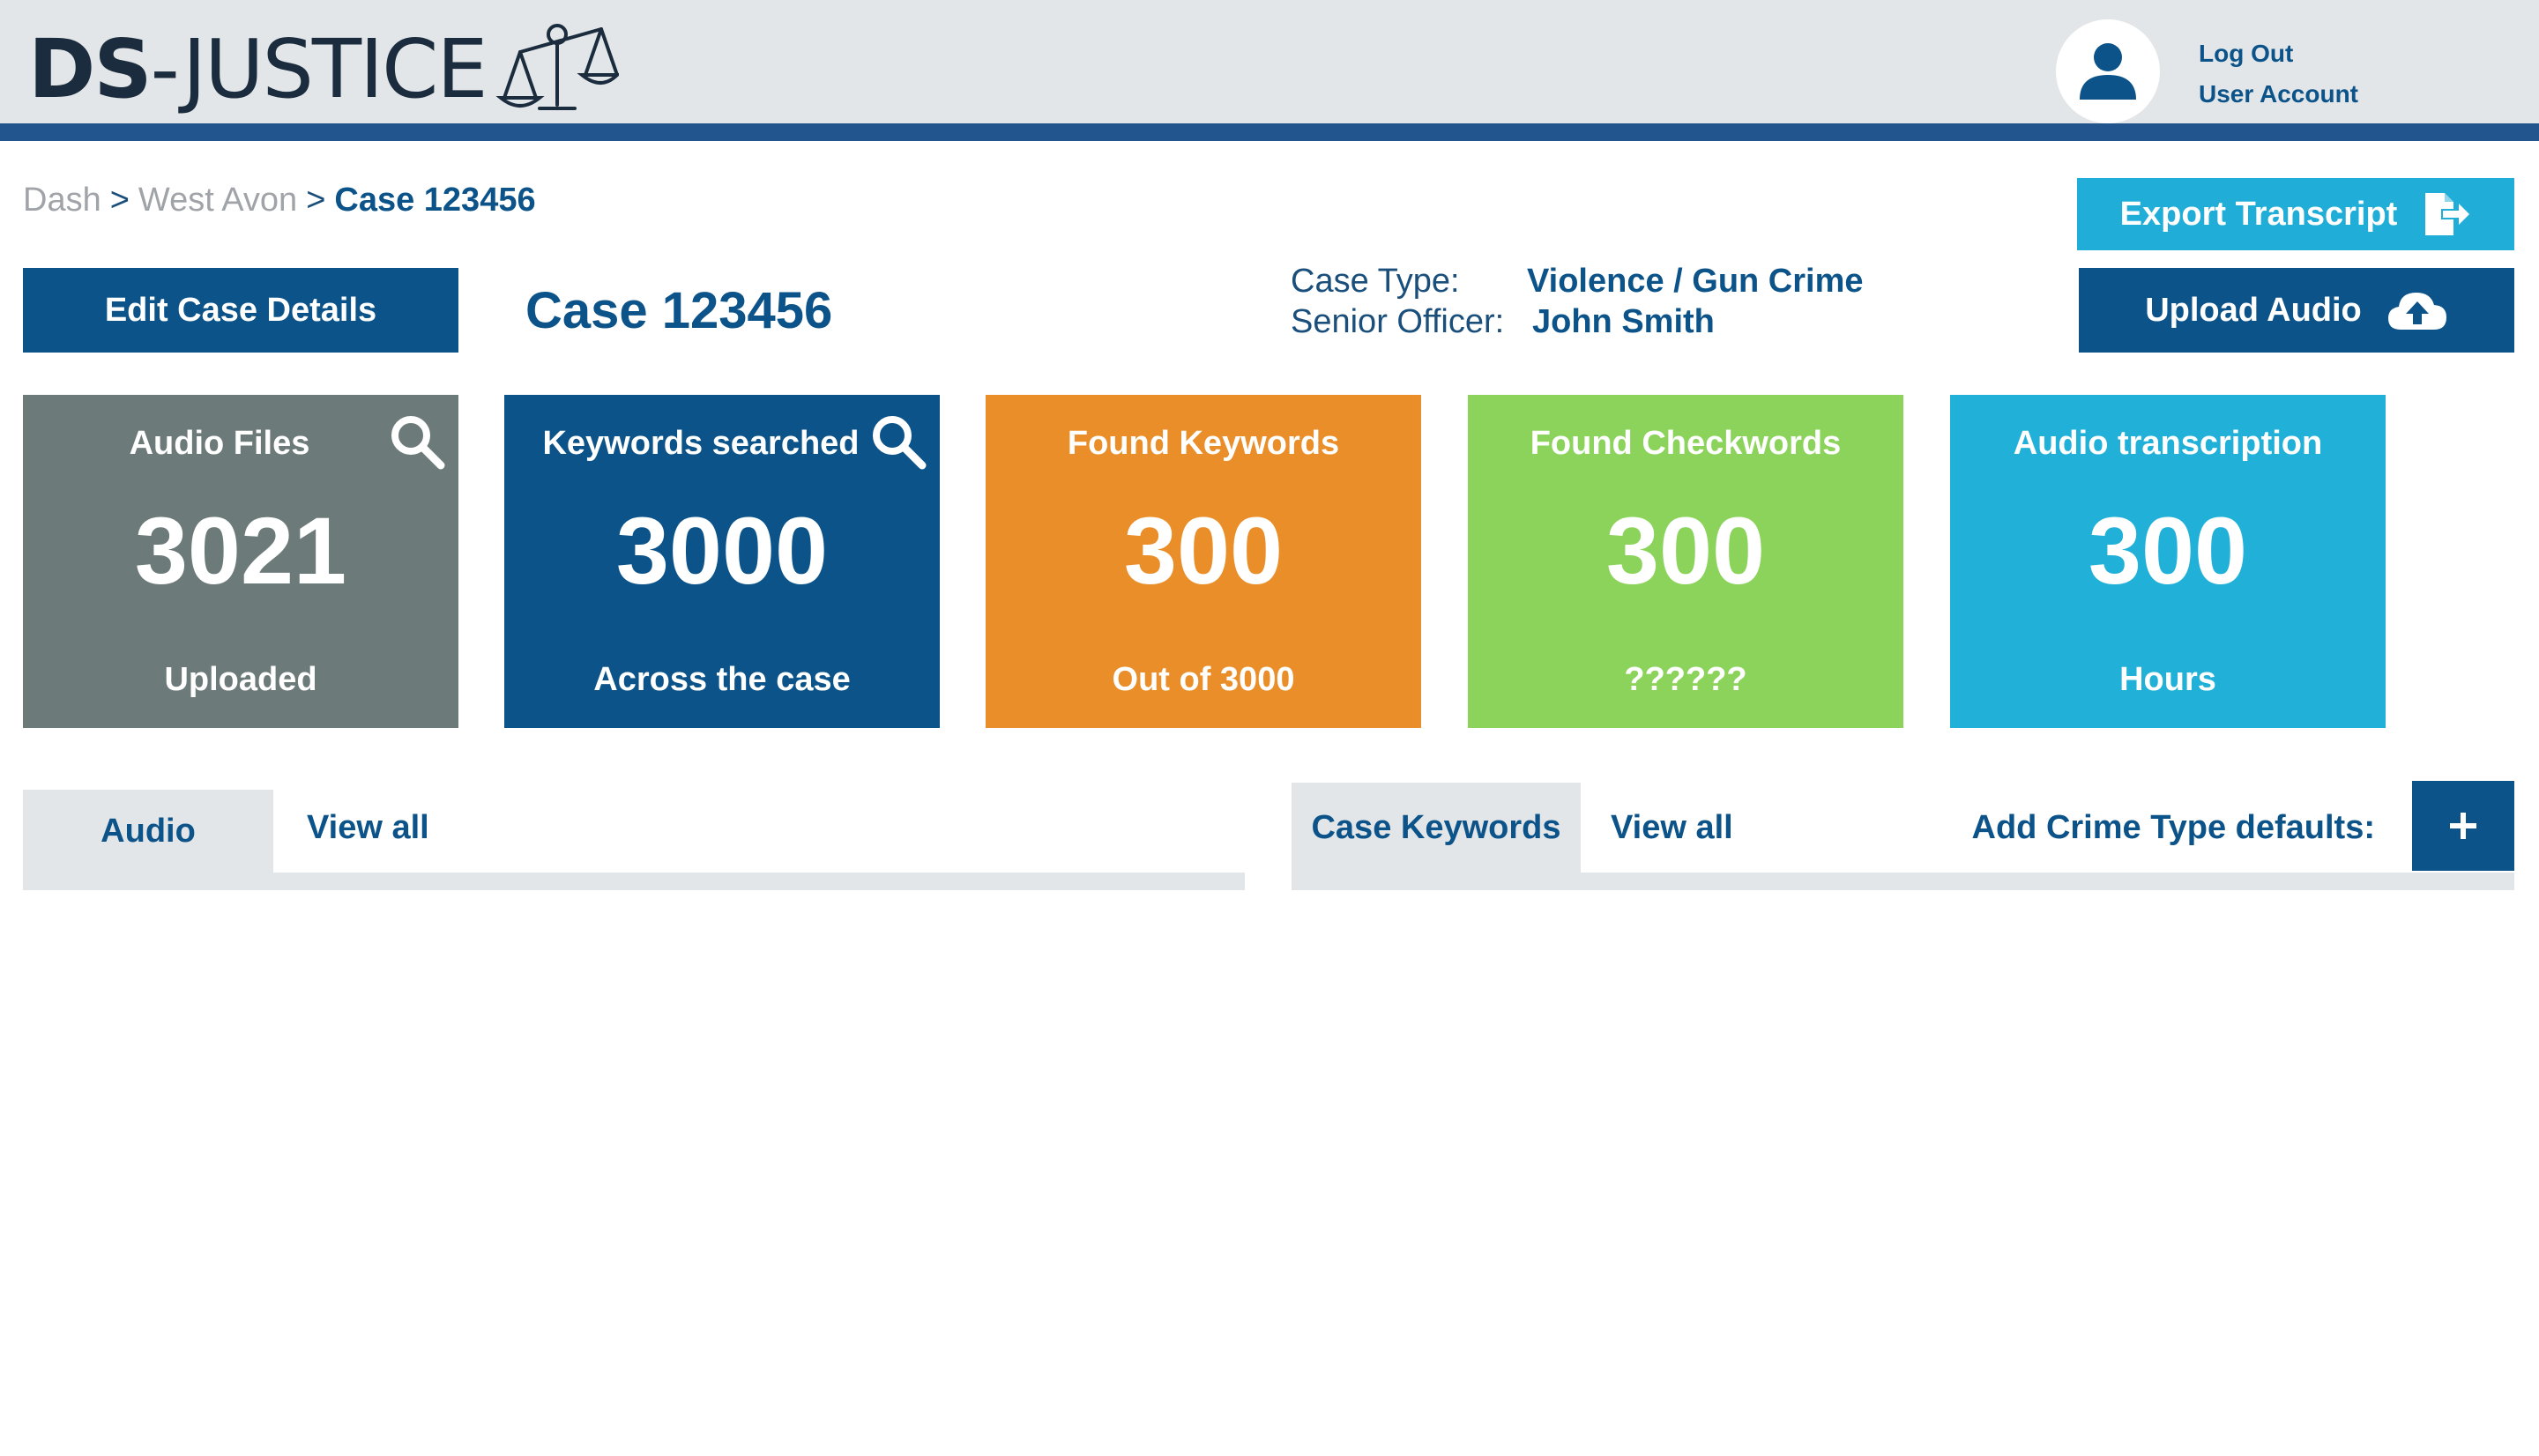  What do you see at coordinates (722, 679) in the screenshot?
I see `stat-card-subtitle: Across the case` at bounding box center [722, 679].